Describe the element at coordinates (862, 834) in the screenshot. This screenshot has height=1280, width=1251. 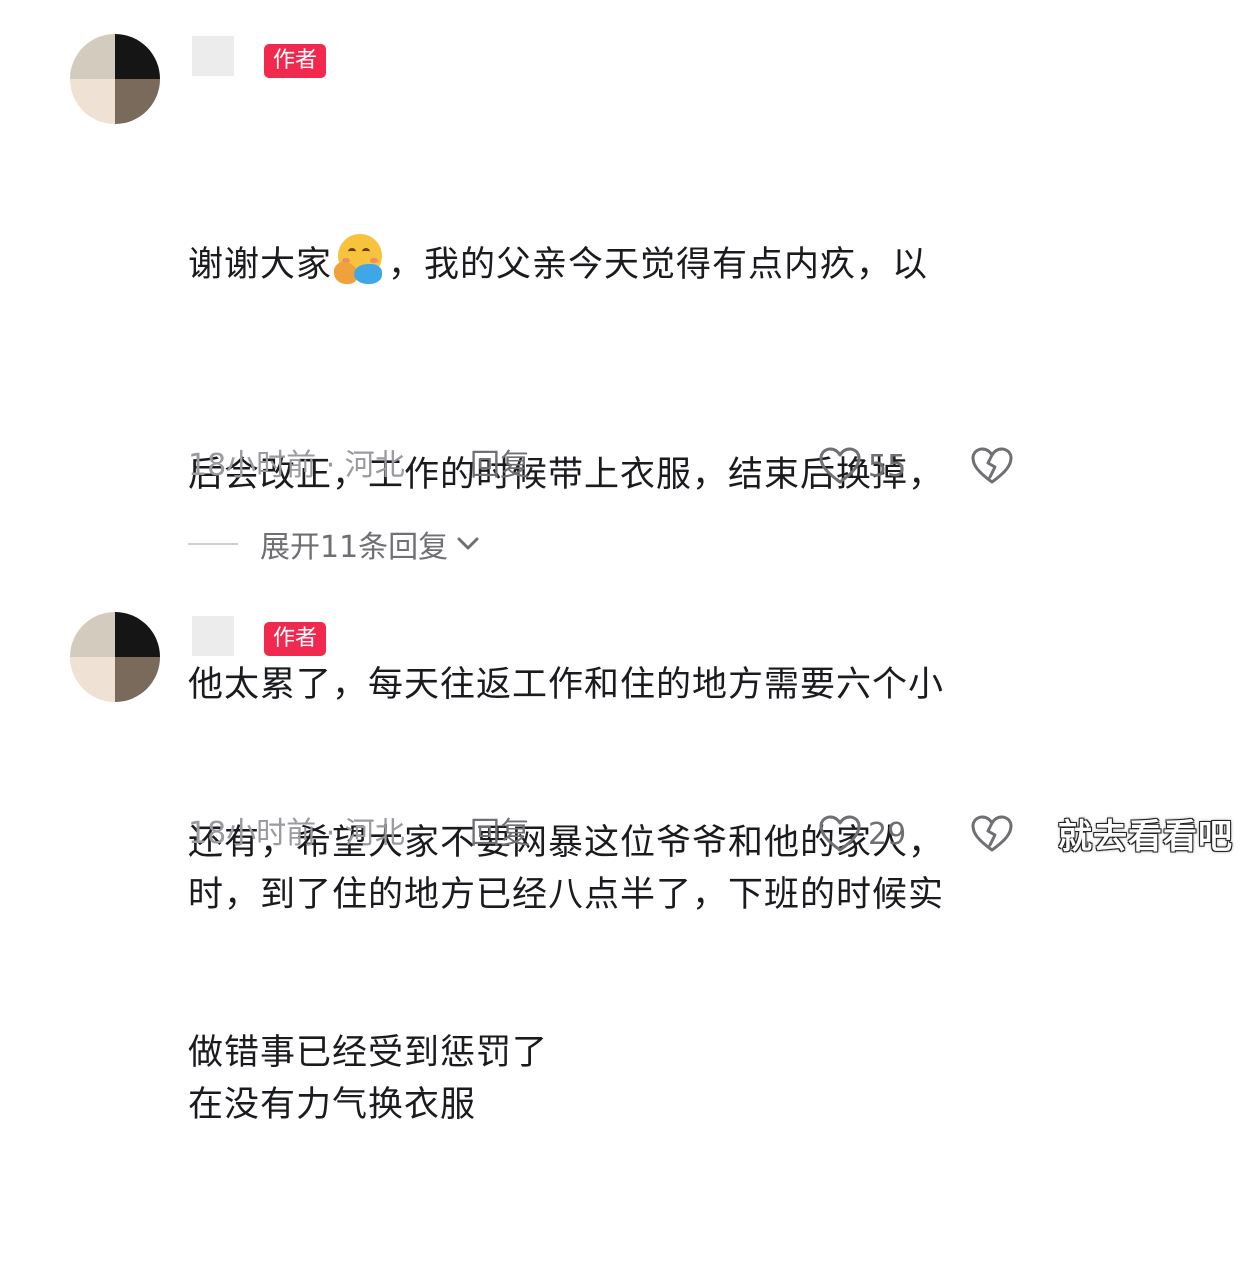
I see `like-button: 29` at that location.